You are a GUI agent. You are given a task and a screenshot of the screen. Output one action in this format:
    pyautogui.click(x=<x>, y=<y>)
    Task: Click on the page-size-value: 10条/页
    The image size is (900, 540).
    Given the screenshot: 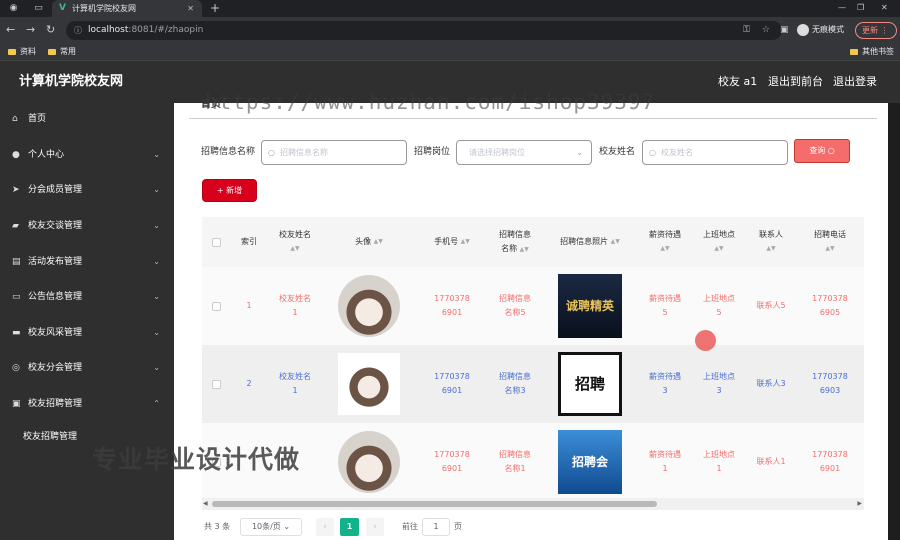 What is the action you would take?
    pyautogui.click(x=266, y=526)
    